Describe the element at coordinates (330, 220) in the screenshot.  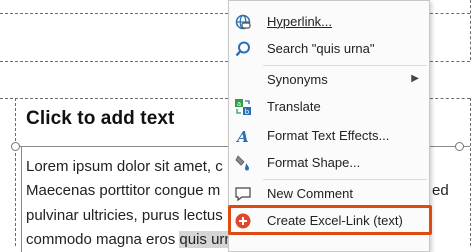
I see `highlight-callout` at that location.